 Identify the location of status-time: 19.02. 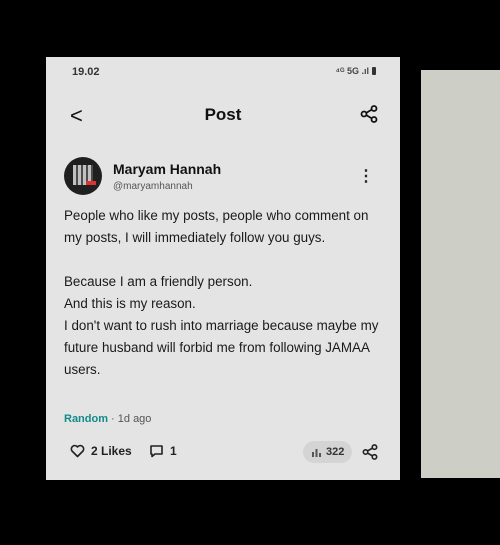
(86, 72).